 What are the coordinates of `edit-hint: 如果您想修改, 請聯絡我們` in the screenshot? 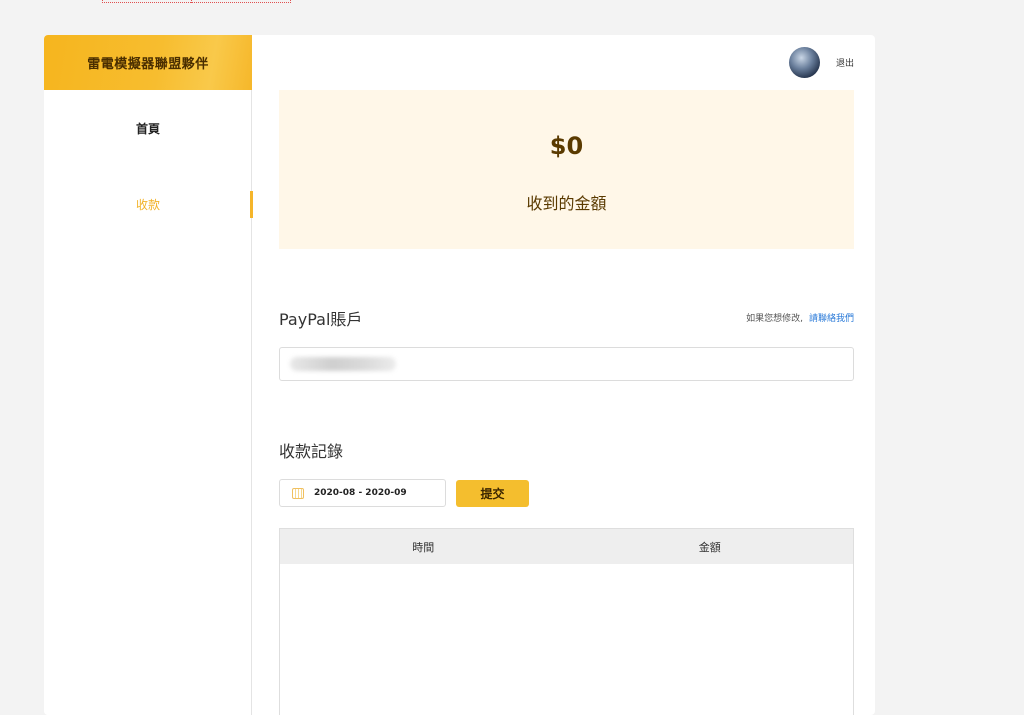 It's located at (800, 317).